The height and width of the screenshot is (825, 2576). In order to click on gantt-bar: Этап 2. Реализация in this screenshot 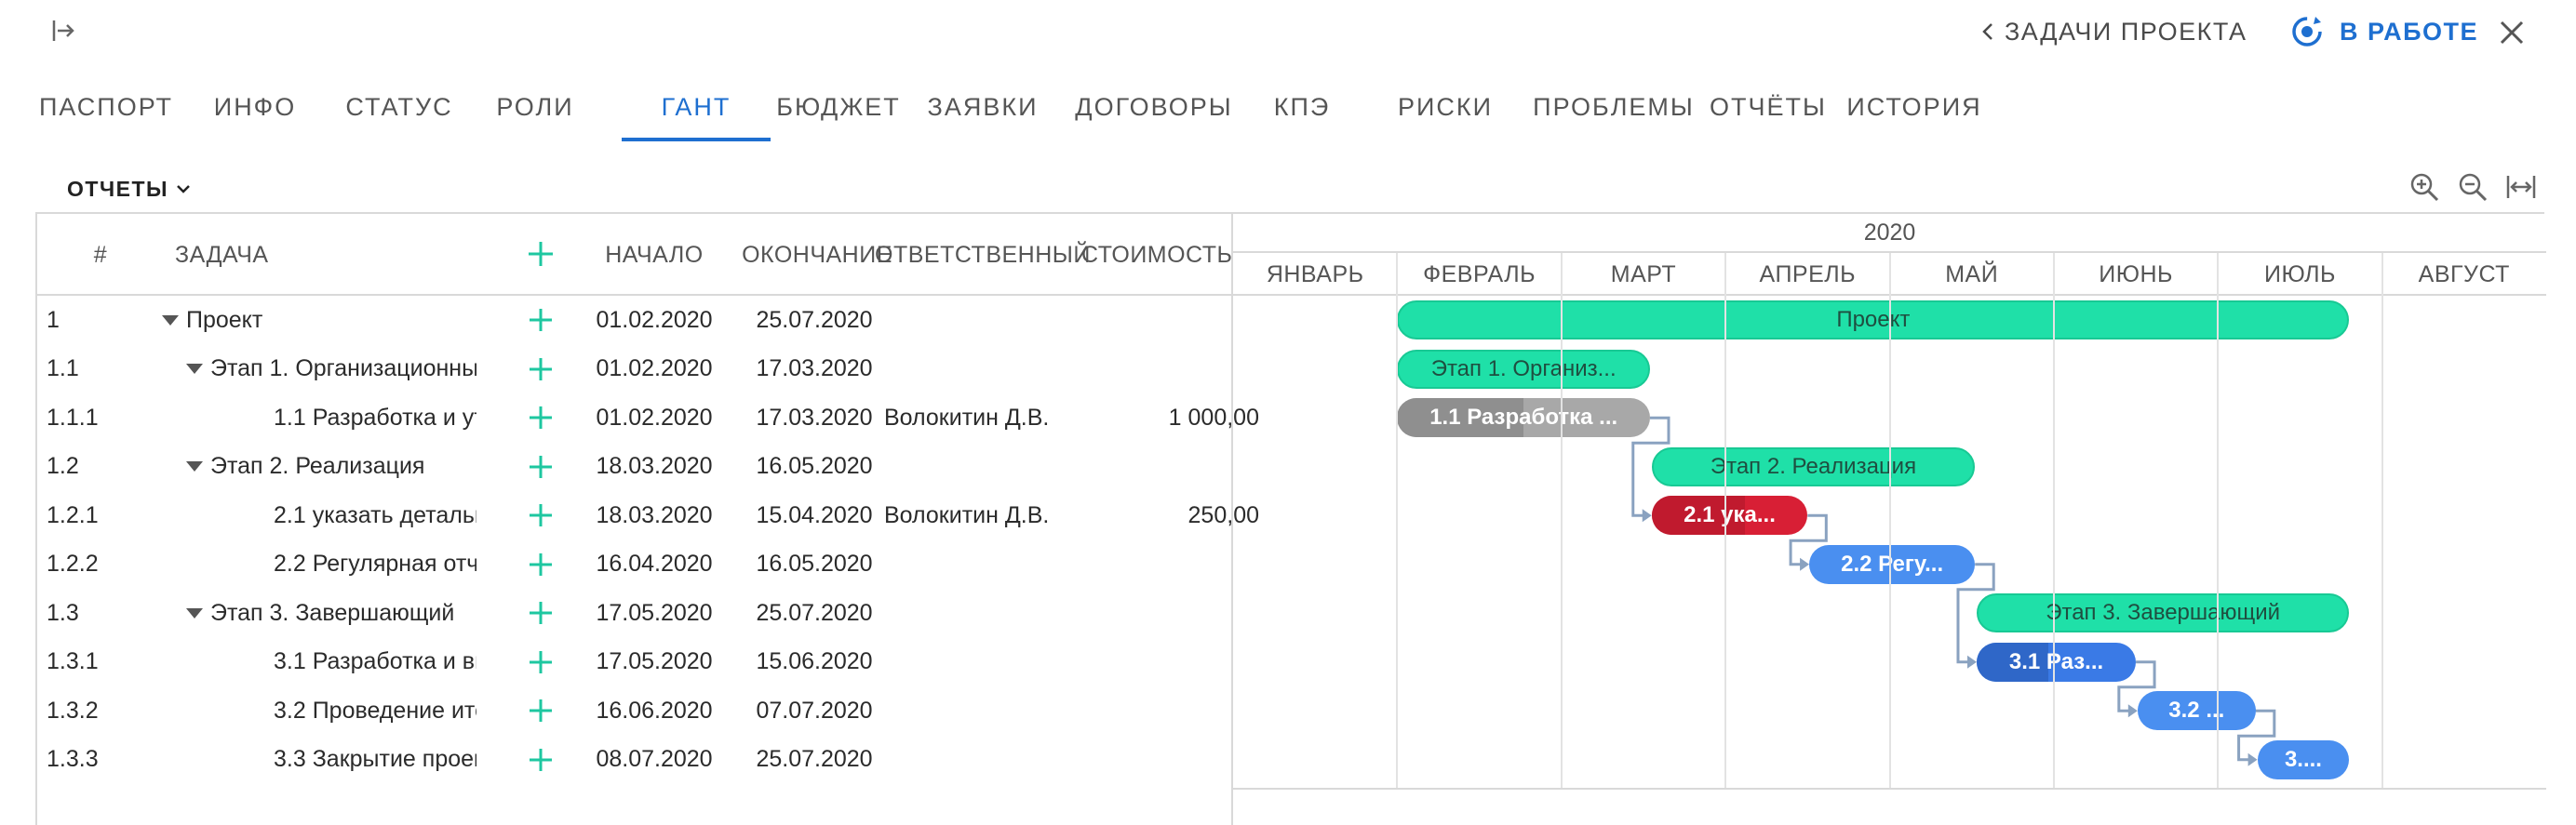, I will do `click(1813, 466)`.